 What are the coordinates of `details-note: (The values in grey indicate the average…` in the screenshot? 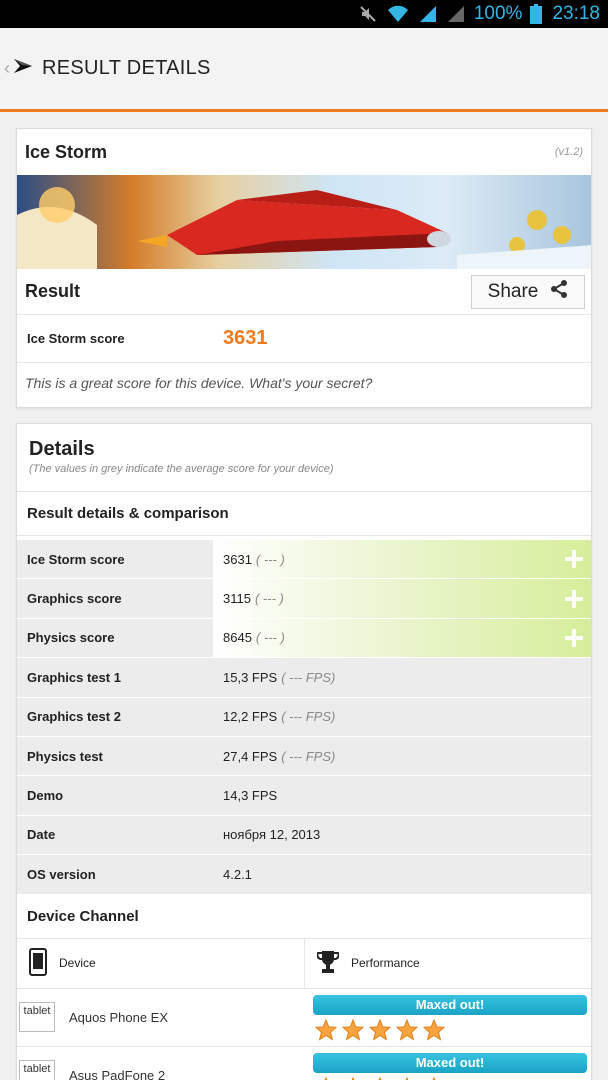 It's located at (181, 469).